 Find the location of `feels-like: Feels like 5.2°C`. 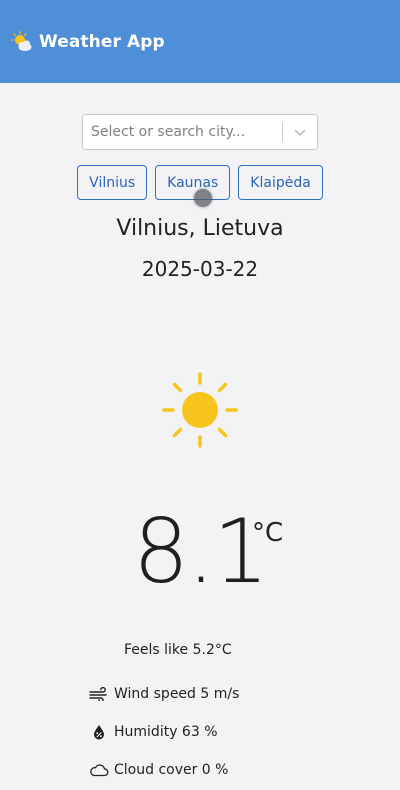

feels-like: Feels like 5.2°C is located at coordinates (178, 650).